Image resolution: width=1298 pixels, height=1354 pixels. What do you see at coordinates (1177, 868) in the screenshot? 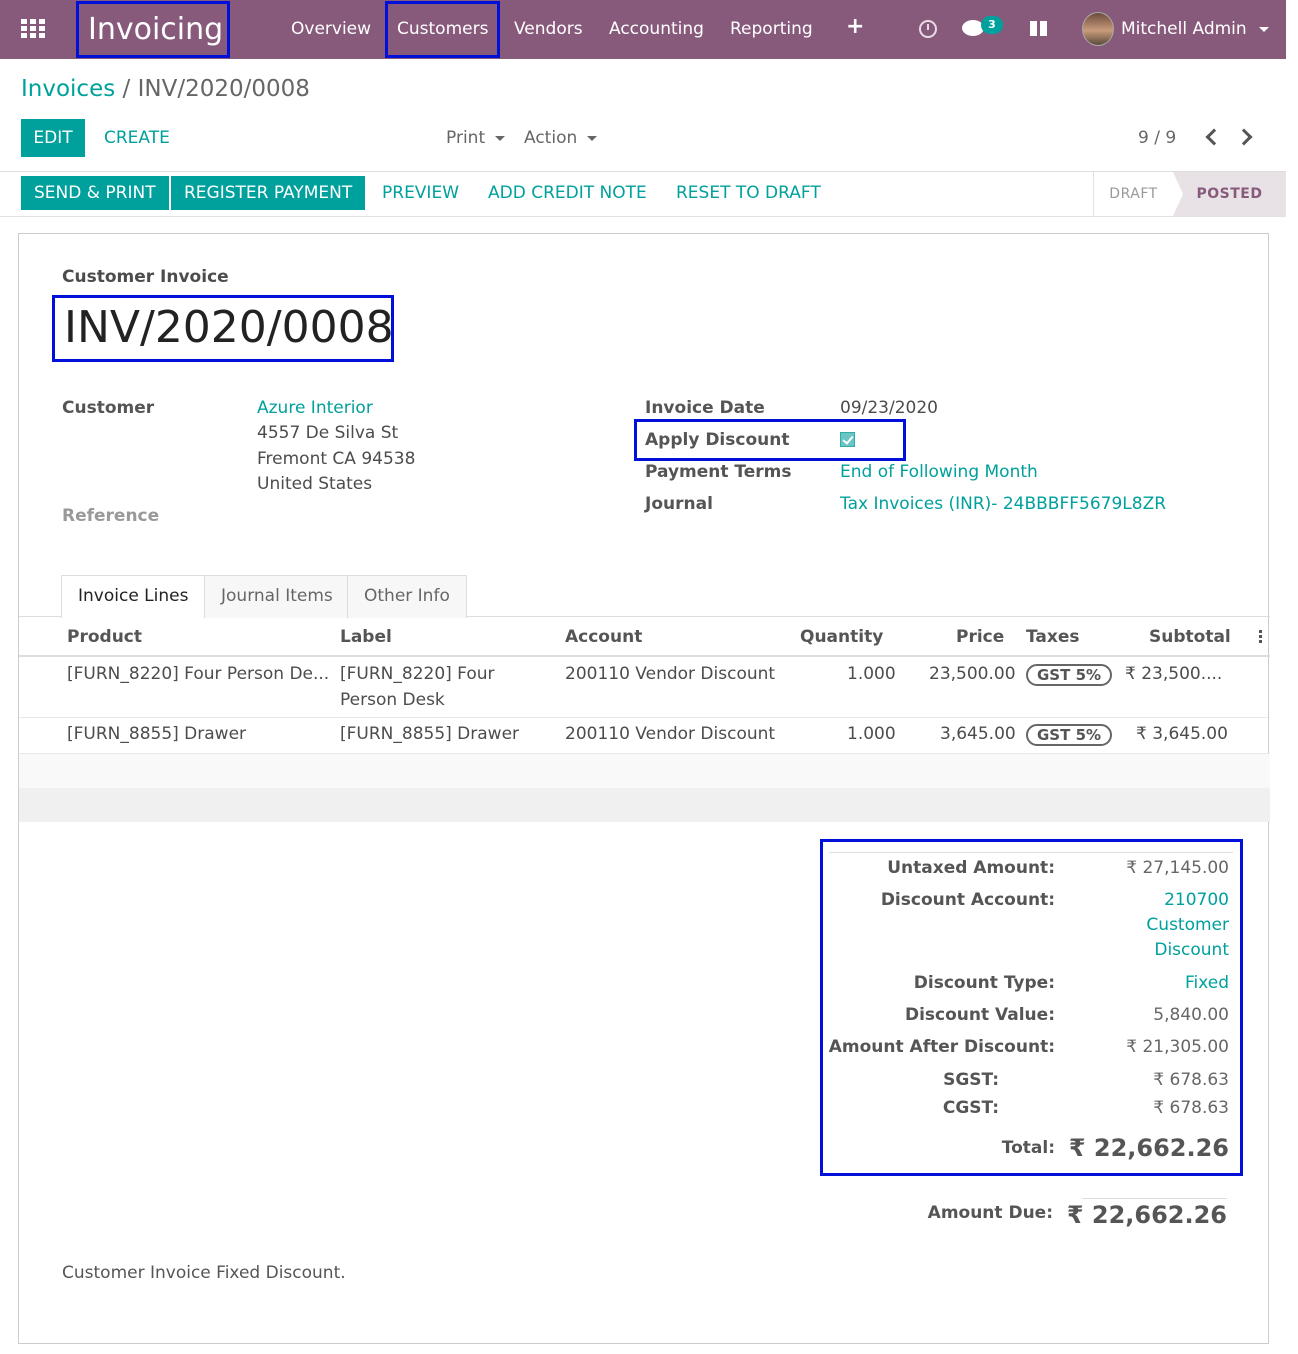
I see `untaxed-value: ₹ 27,145.00` at bounding box center [1177, 868].